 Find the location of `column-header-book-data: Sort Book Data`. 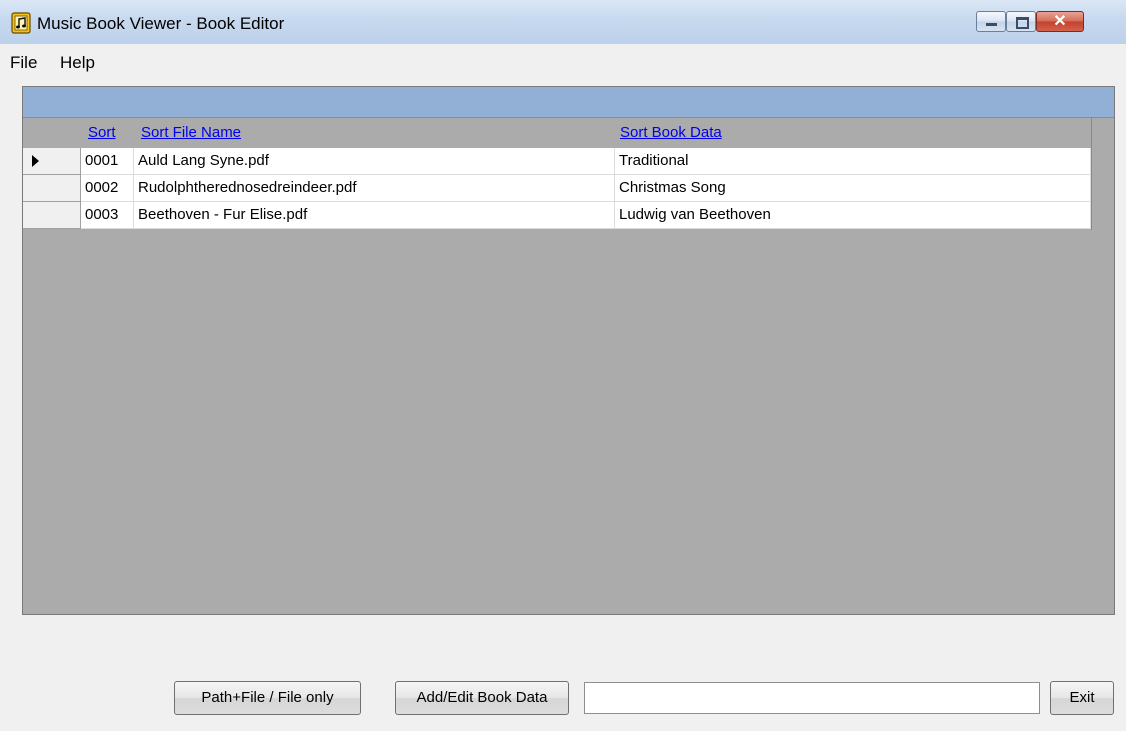

column-header-book-data: Sort Book Data is located at coordinates (671, 133).